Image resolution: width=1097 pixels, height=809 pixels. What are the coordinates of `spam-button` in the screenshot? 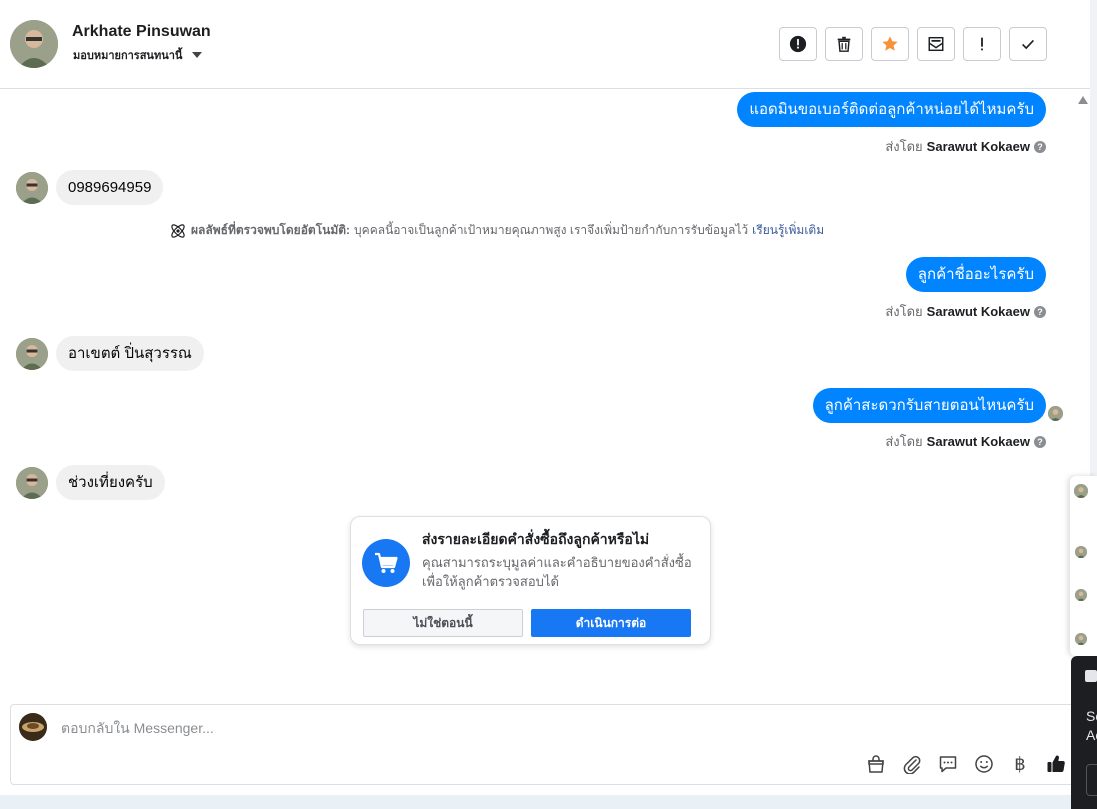 It's located at (798, 44).